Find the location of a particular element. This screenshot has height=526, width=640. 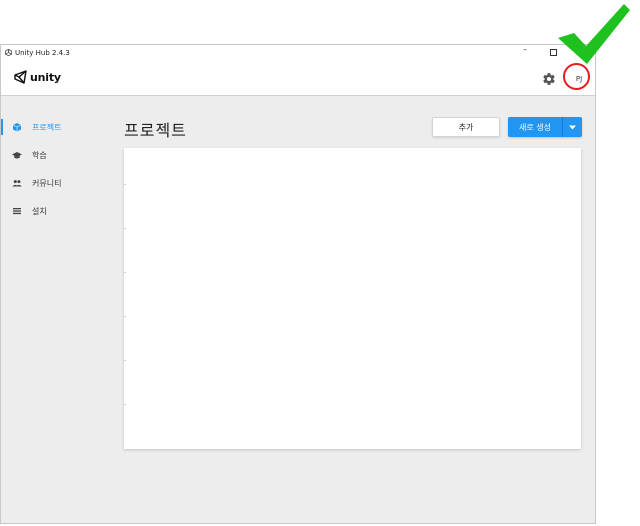

sidebar-item-installs: 설치 is located at coordinates (56, 211).